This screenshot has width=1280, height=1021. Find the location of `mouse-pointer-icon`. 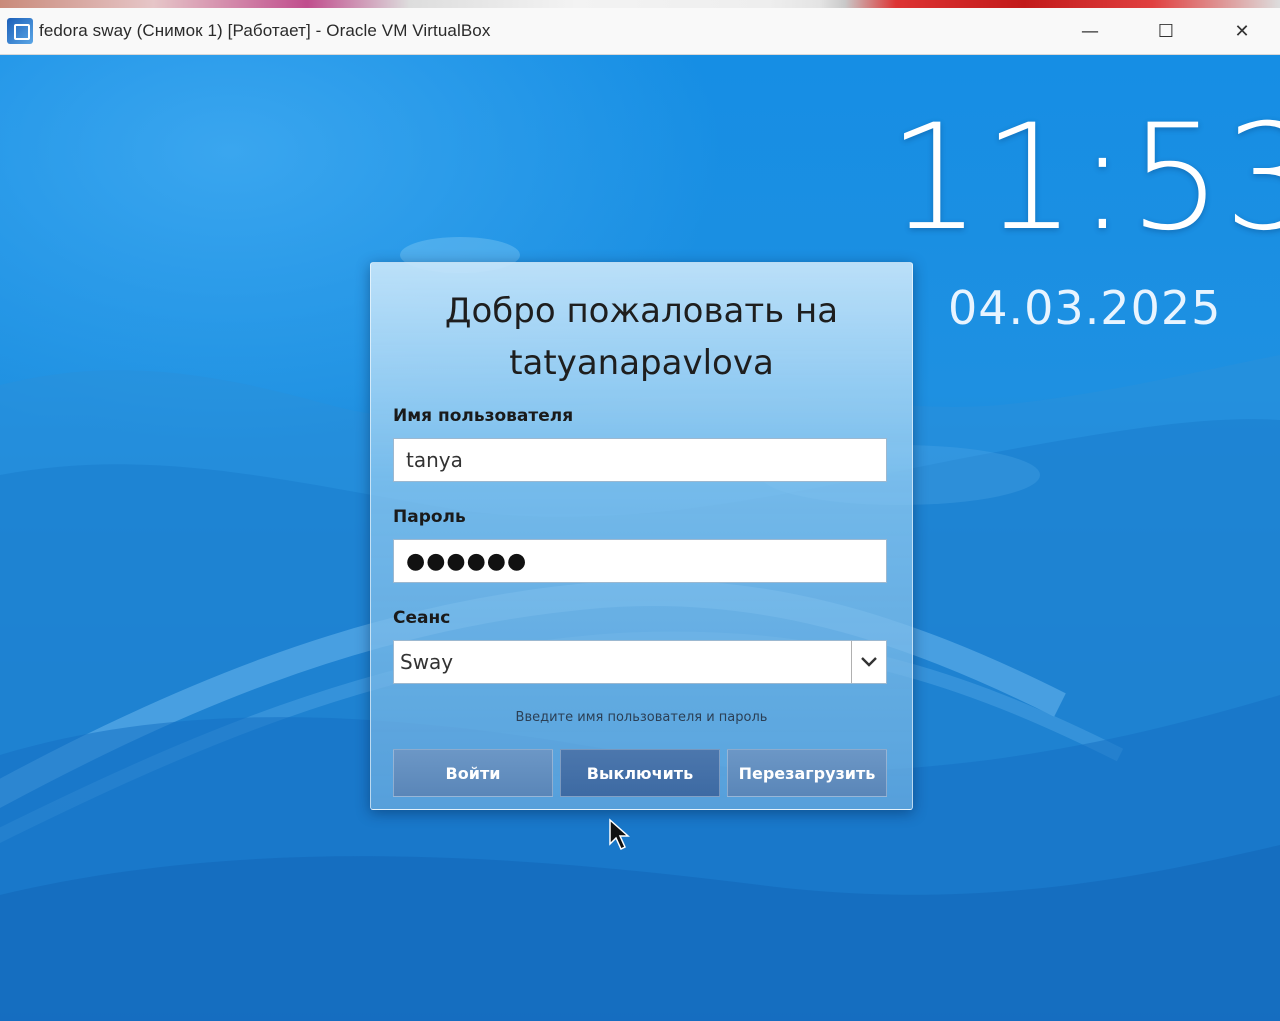

mouse-pointer-icon is located at coordinates (619, 834).